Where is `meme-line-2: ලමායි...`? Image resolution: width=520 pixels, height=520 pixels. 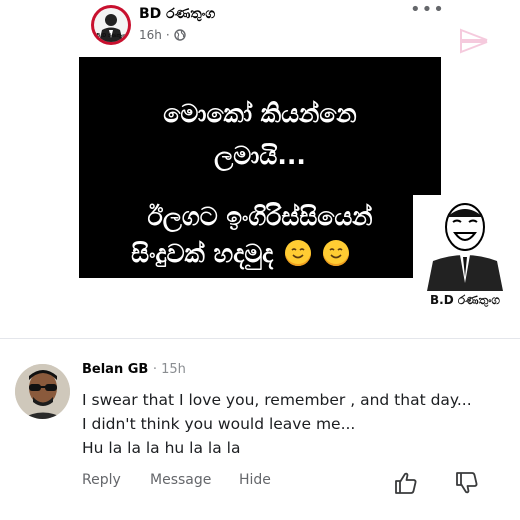 meme-line-2: ලමායි... is located at coordinates (260, 155).